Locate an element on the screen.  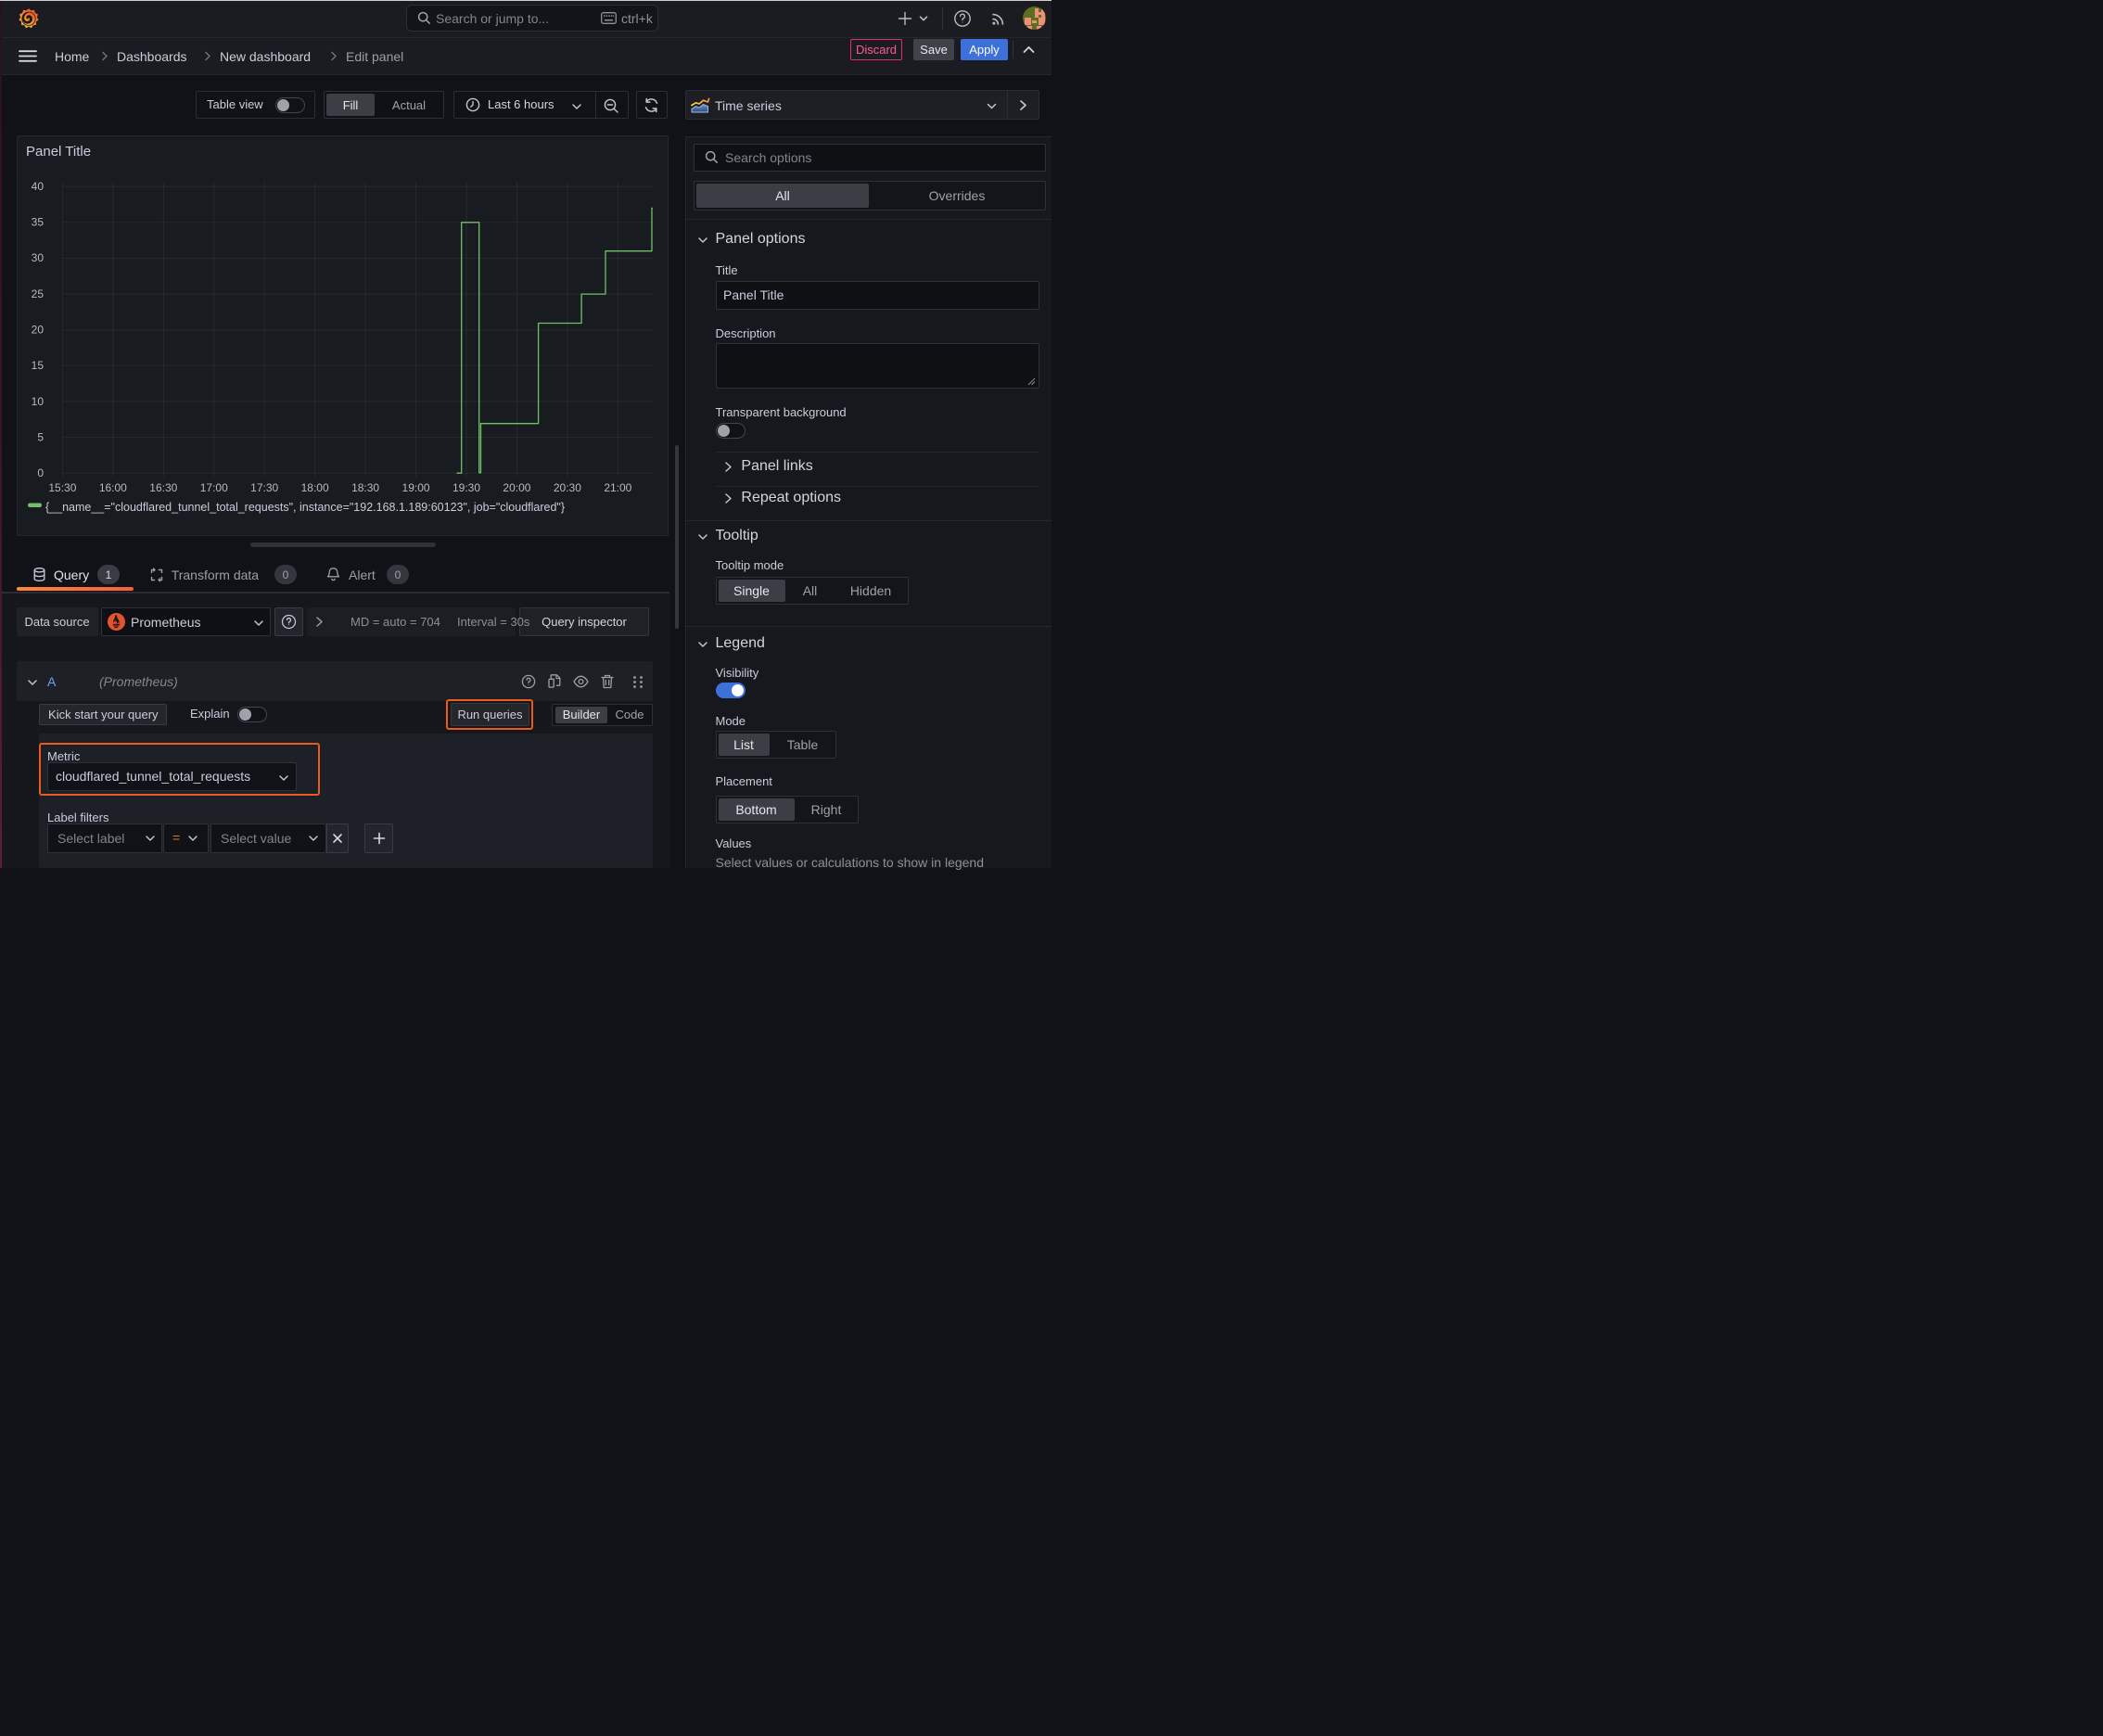
svg-text: 0 is located at coordinates (40, 472).